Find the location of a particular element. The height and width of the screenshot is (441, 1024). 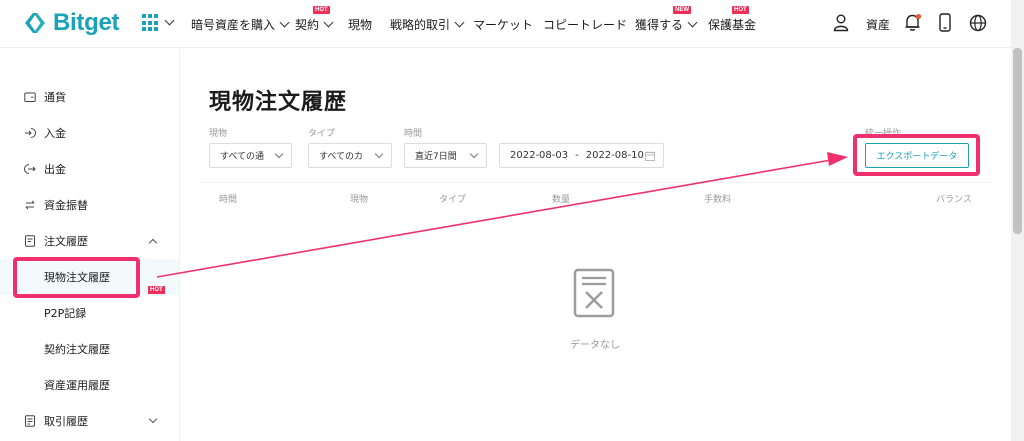

sidebar-item-deposit: 入金 is located at coordinates (89, 133).